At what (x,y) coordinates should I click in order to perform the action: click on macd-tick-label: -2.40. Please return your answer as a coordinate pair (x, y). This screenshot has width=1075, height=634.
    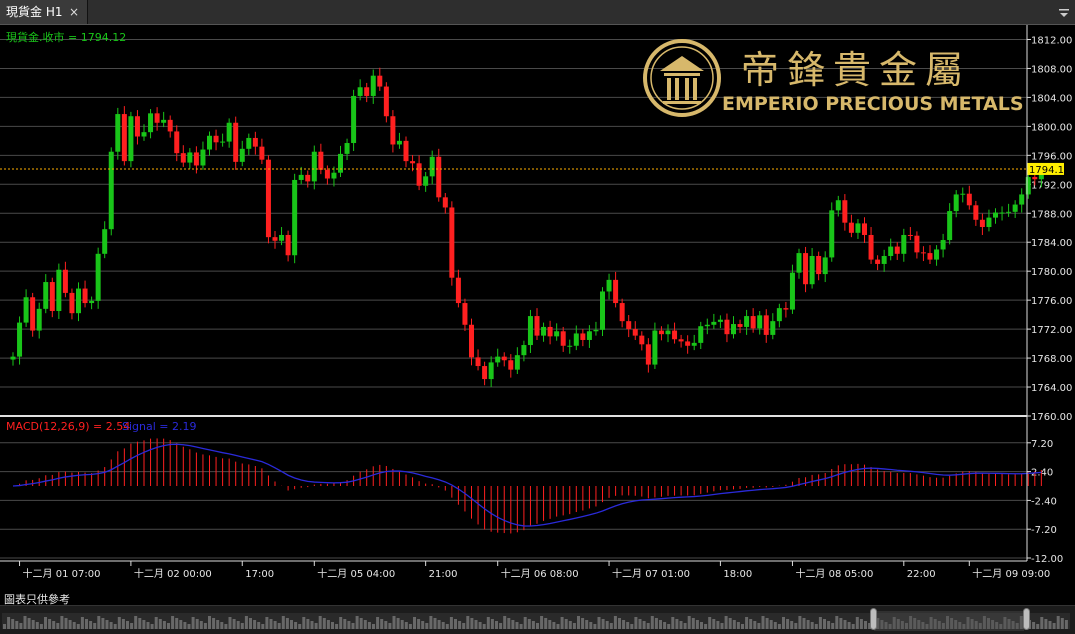
    Looking at the image, I should click on (1044, 501).